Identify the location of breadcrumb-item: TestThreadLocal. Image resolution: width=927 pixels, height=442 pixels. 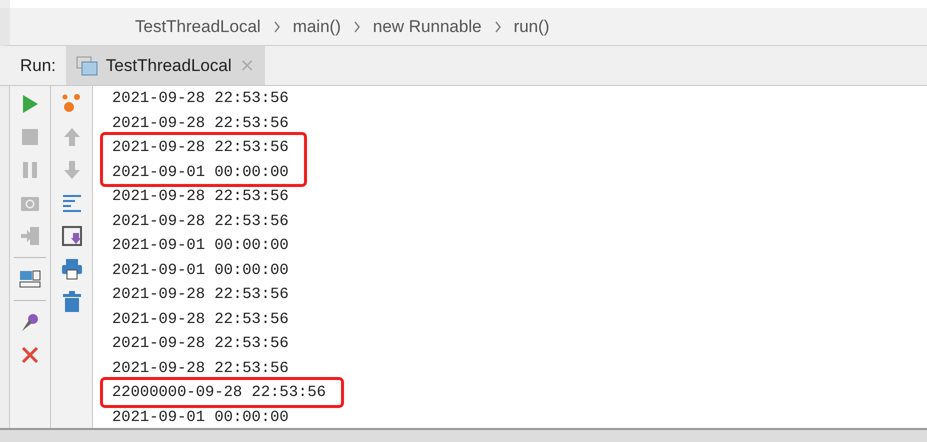
(198, 26).